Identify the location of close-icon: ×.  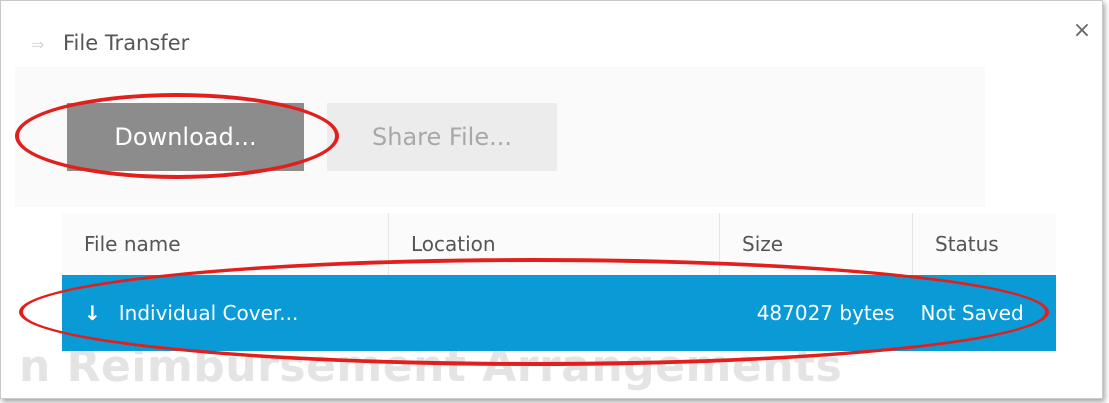
(1082, 31).